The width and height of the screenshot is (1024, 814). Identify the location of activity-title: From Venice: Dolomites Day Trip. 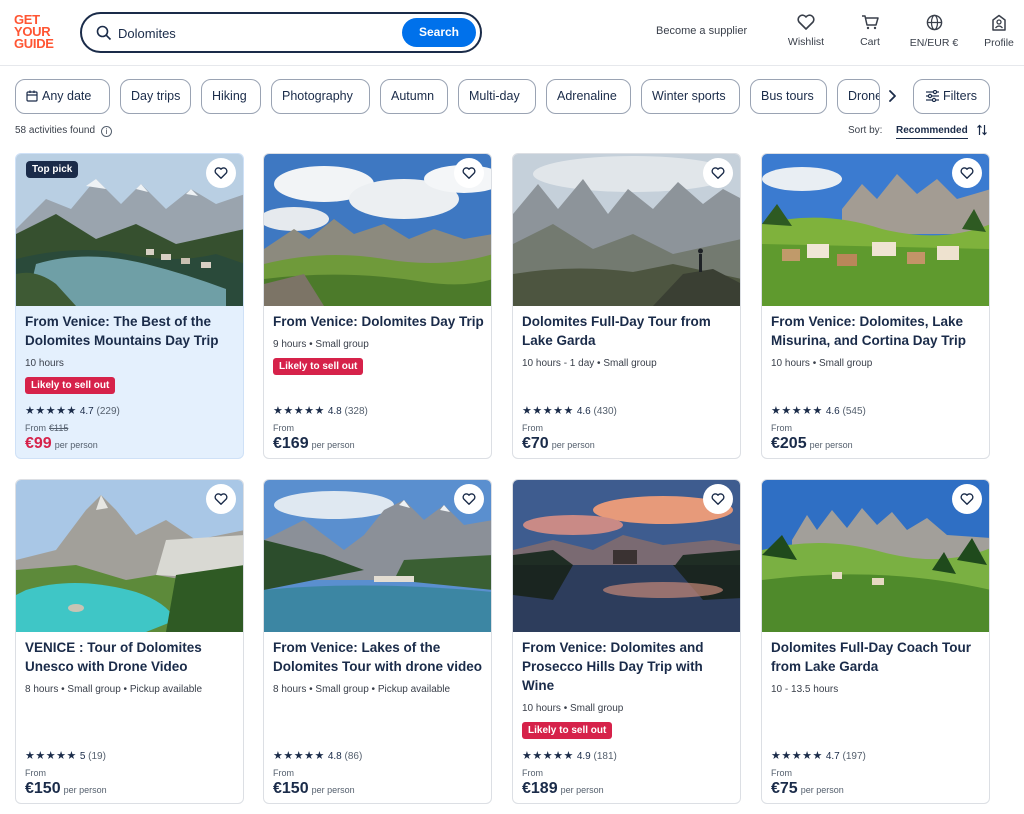
(379, 321).